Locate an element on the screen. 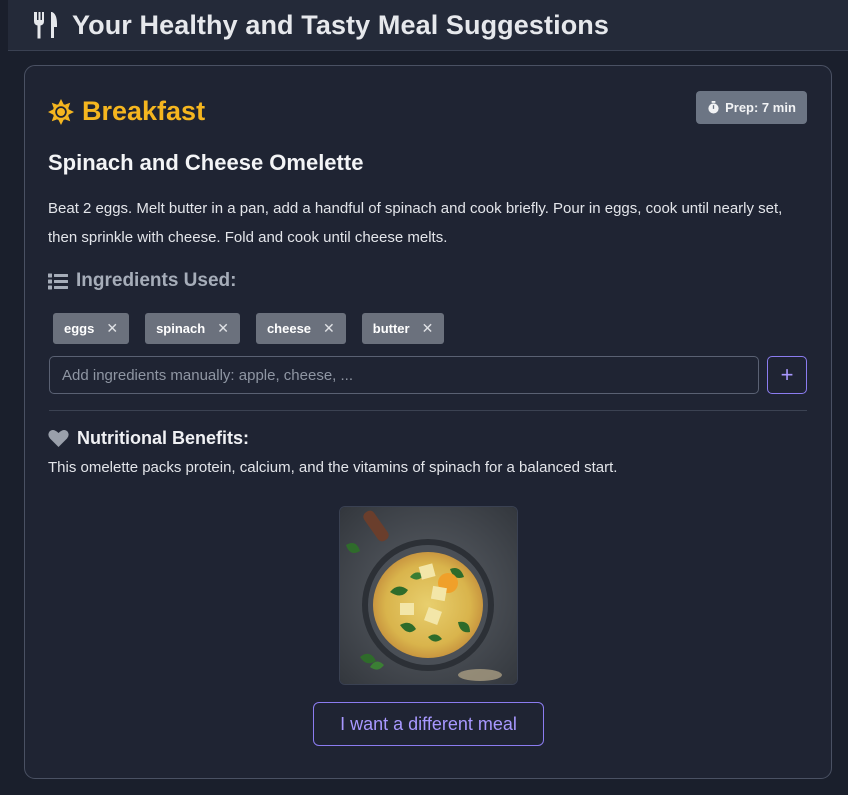 This screenshot has width=848, height=795. list-icon is located at coordinates (58, 281).